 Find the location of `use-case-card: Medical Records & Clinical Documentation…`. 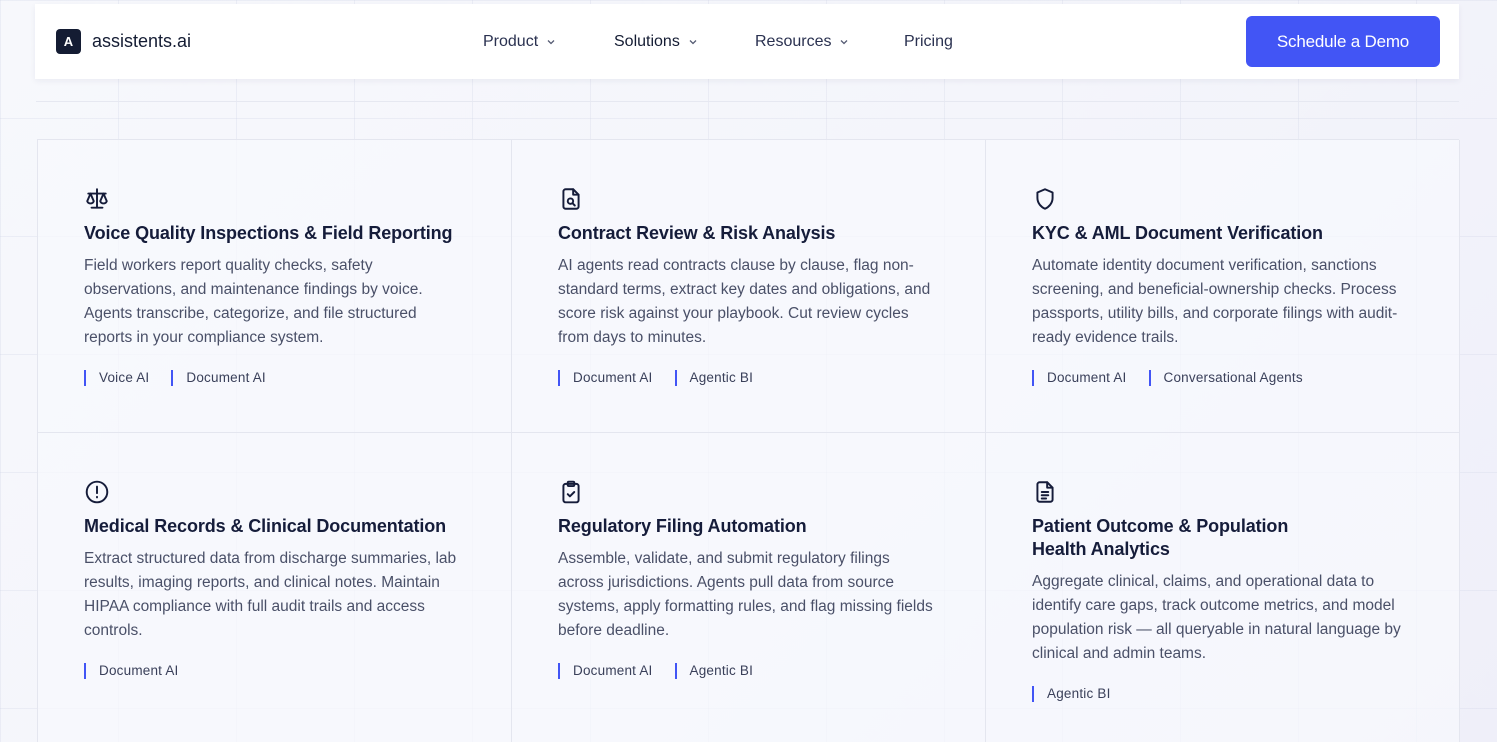

use-case-card: Medical Records & Clinical Documentation… is located at coordinates (275, 587).